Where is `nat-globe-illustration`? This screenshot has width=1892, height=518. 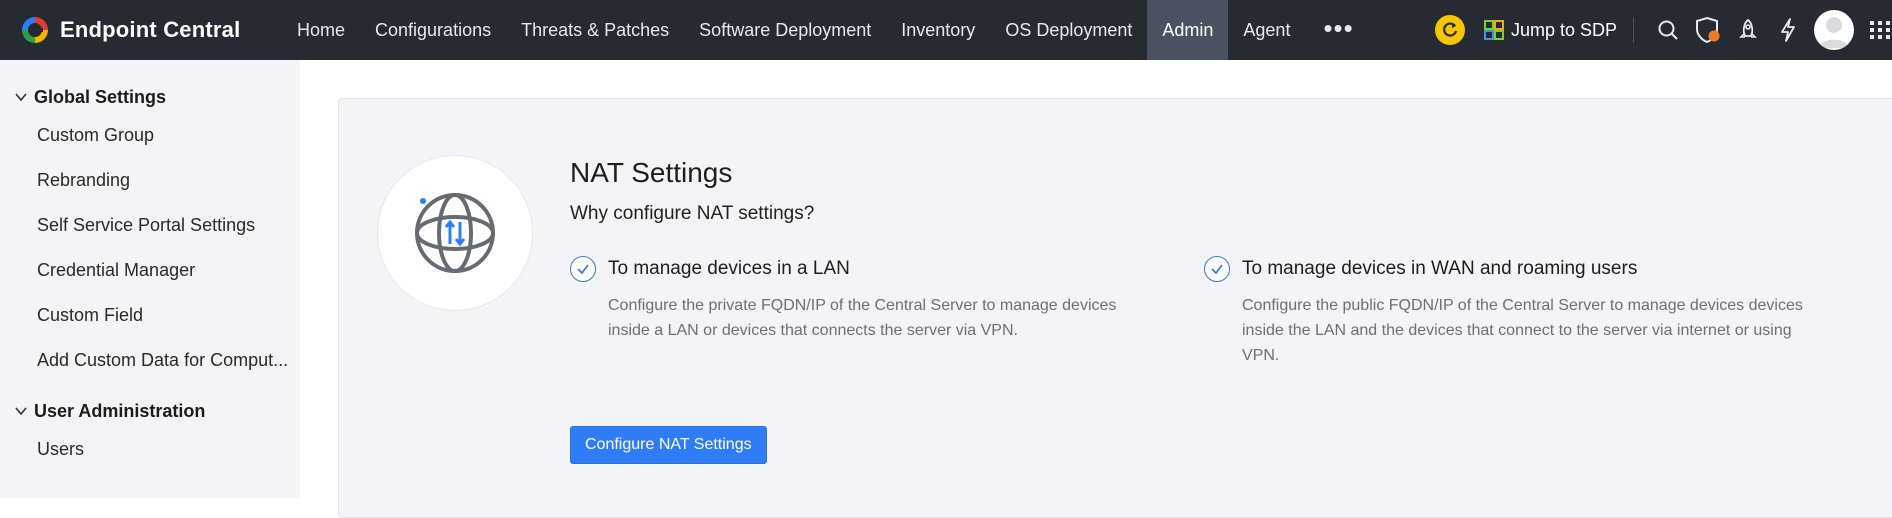
nat-globe-illustration is located at coordinates (455, 233).